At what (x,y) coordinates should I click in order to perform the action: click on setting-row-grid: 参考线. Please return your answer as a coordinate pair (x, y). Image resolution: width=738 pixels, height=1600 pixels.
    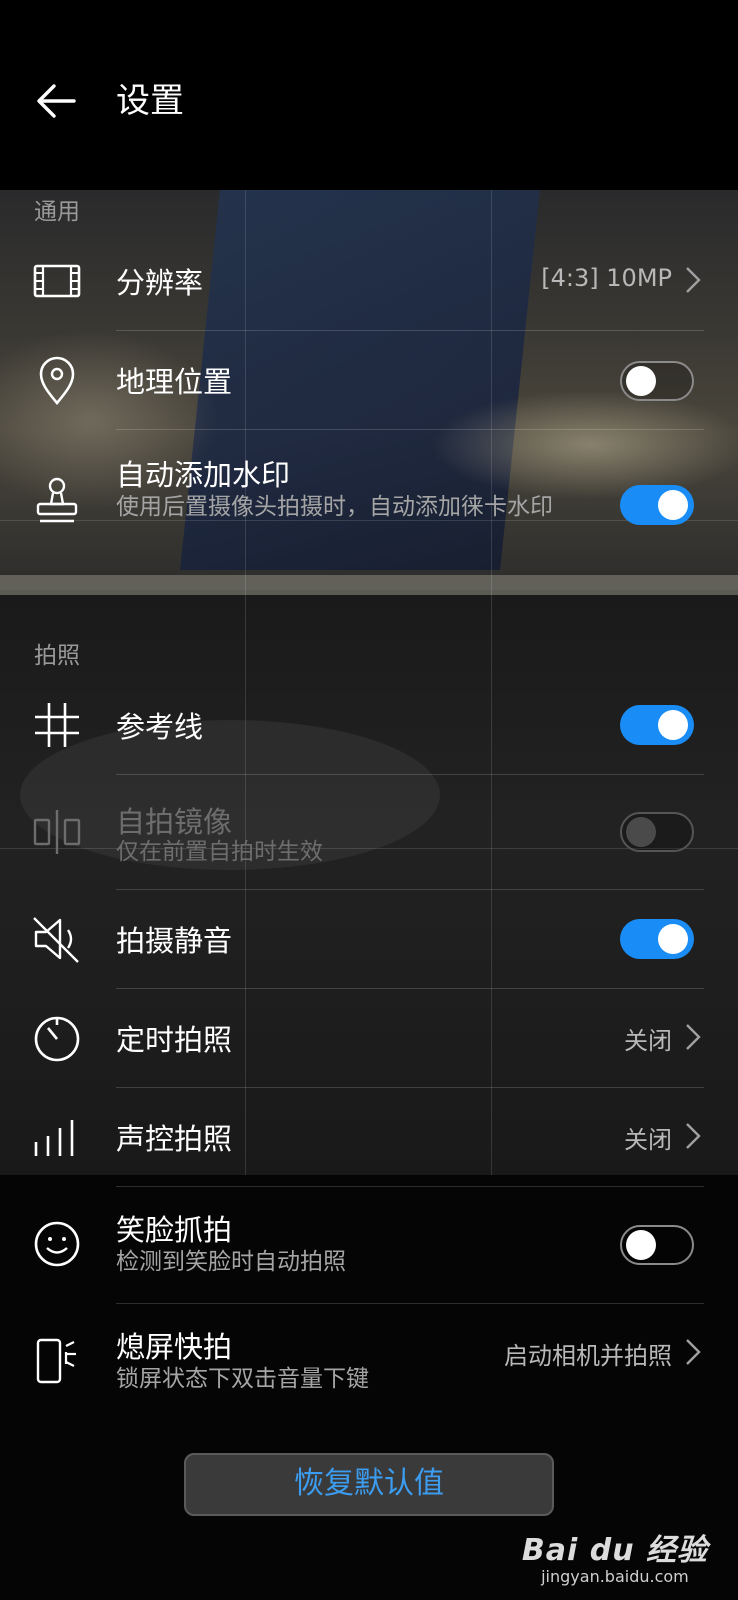
    Looking at the image, I should click on (369, 725).